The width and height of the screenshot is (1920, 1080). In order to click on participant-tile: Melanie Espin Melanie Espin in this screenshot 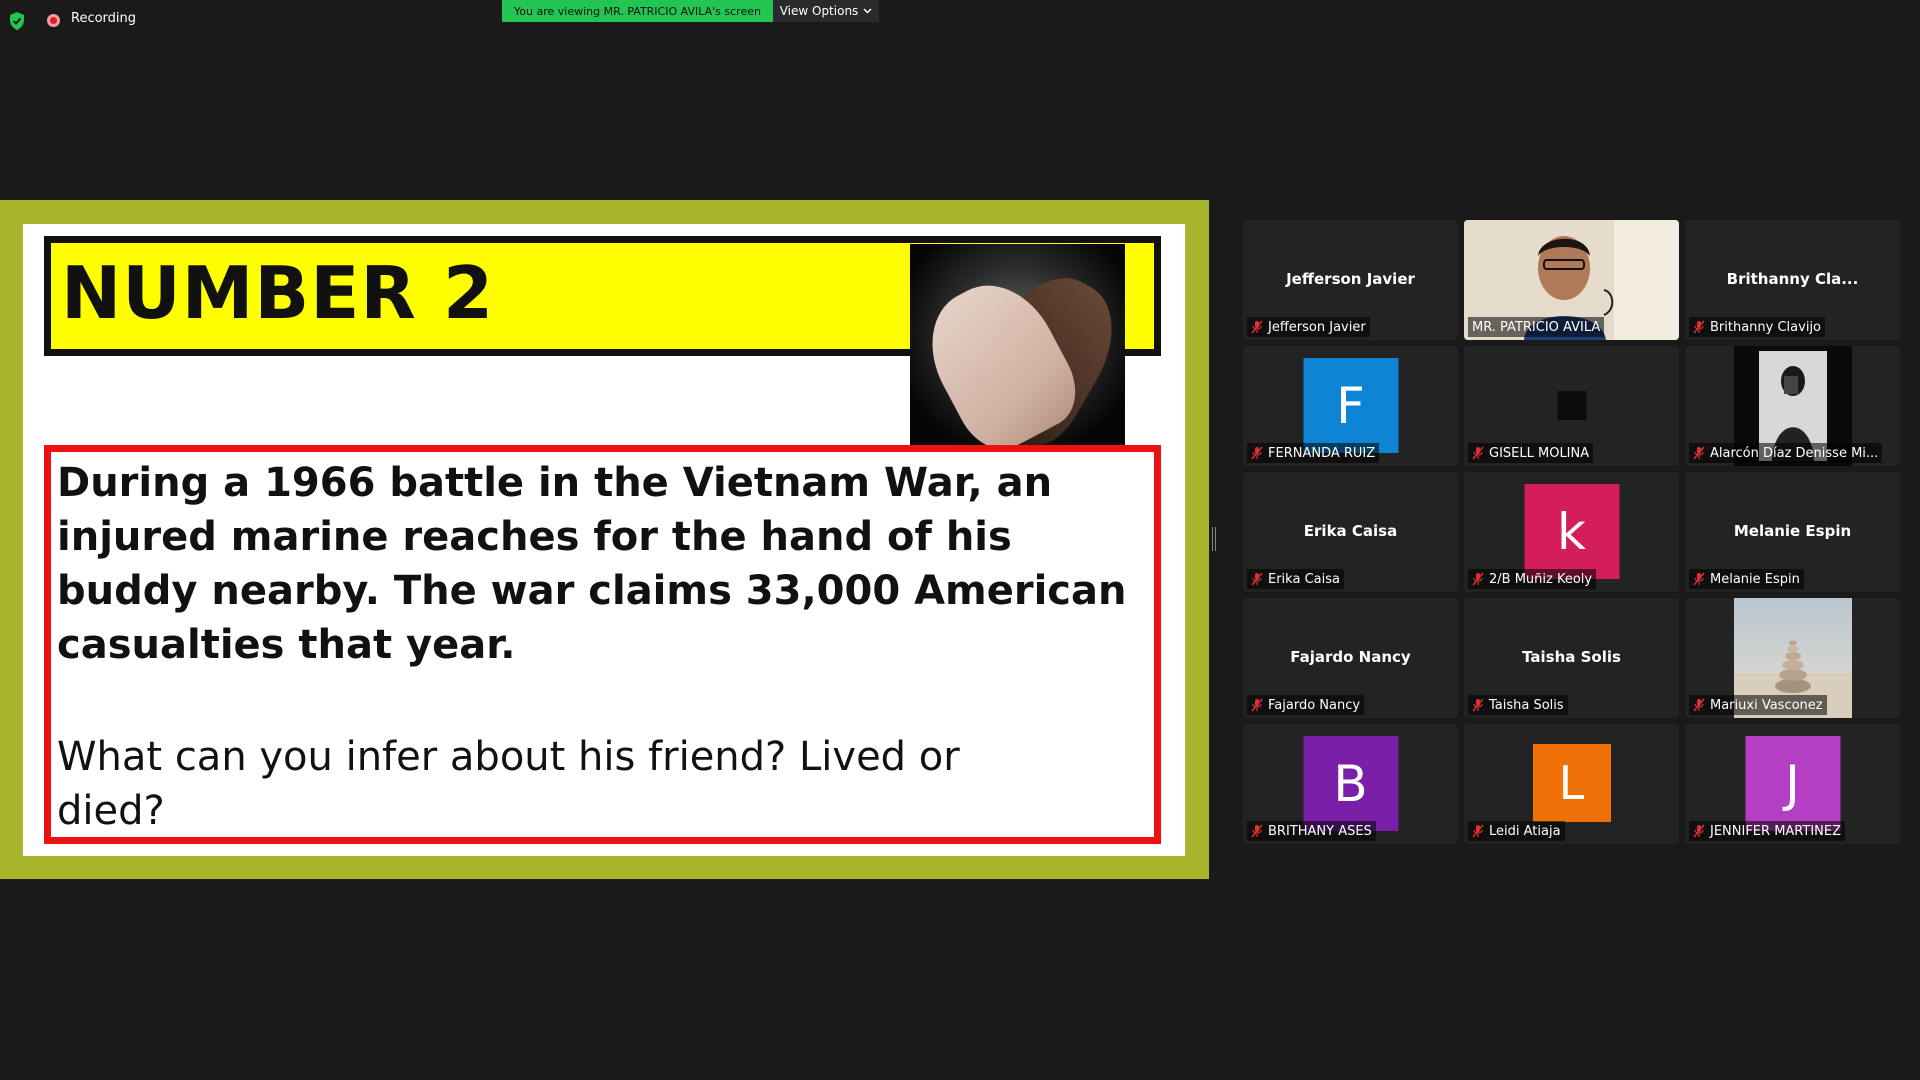, I will do `click(1792, 532)`.